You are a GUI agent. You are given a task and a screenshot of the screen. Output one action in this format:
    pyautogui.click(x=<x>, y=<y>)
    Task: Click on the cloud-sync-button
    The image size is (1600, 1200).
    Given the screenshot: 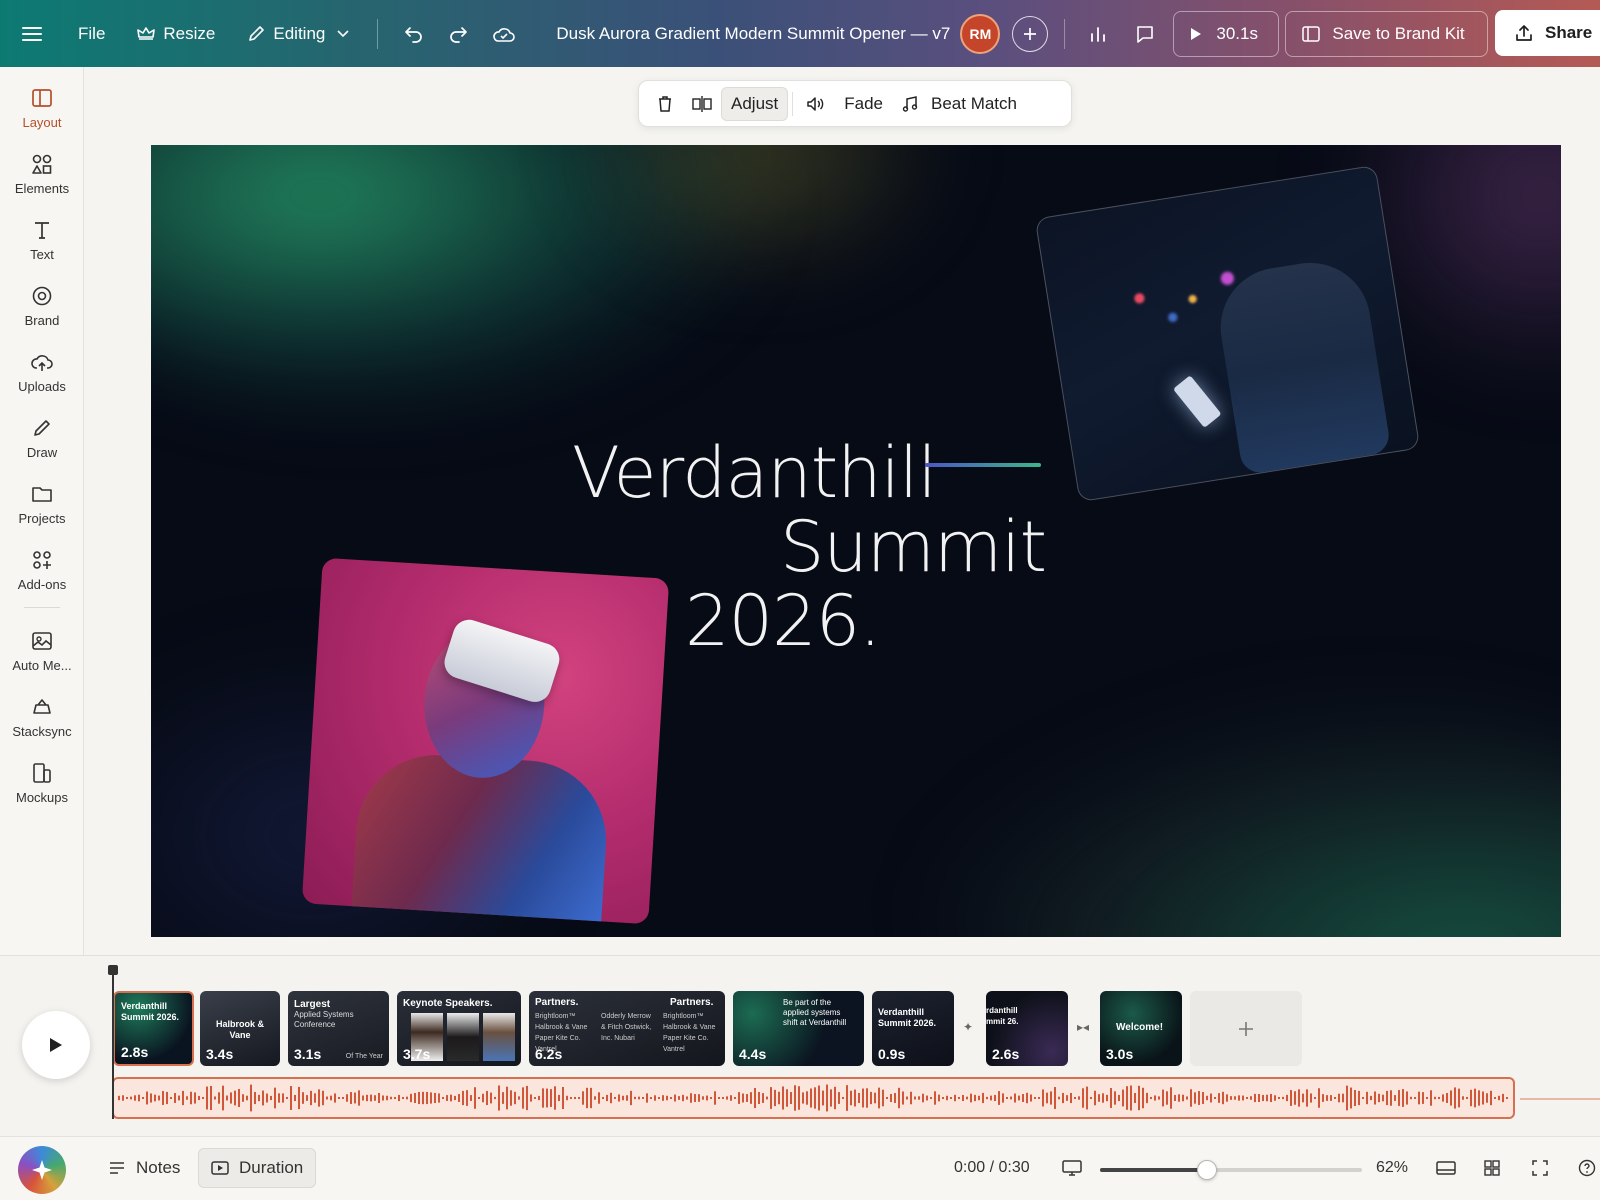 What is the action you would take?
    pyautogui.click(x=504, y=34)
    